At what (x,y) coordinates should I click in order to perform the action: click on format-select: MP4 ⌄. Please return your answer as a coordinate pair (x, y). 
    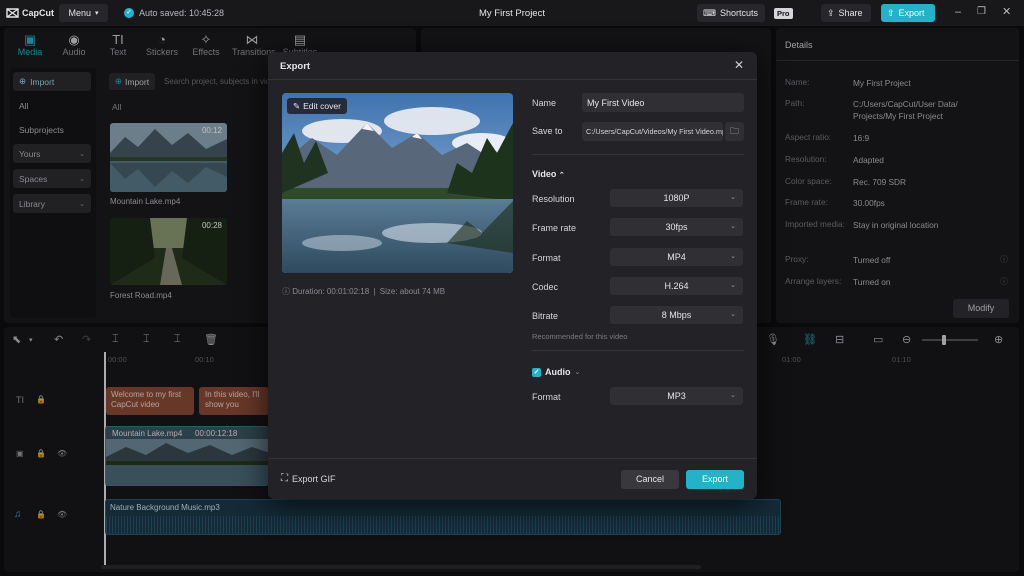
    Looking at the image, I should click on (676, 257).